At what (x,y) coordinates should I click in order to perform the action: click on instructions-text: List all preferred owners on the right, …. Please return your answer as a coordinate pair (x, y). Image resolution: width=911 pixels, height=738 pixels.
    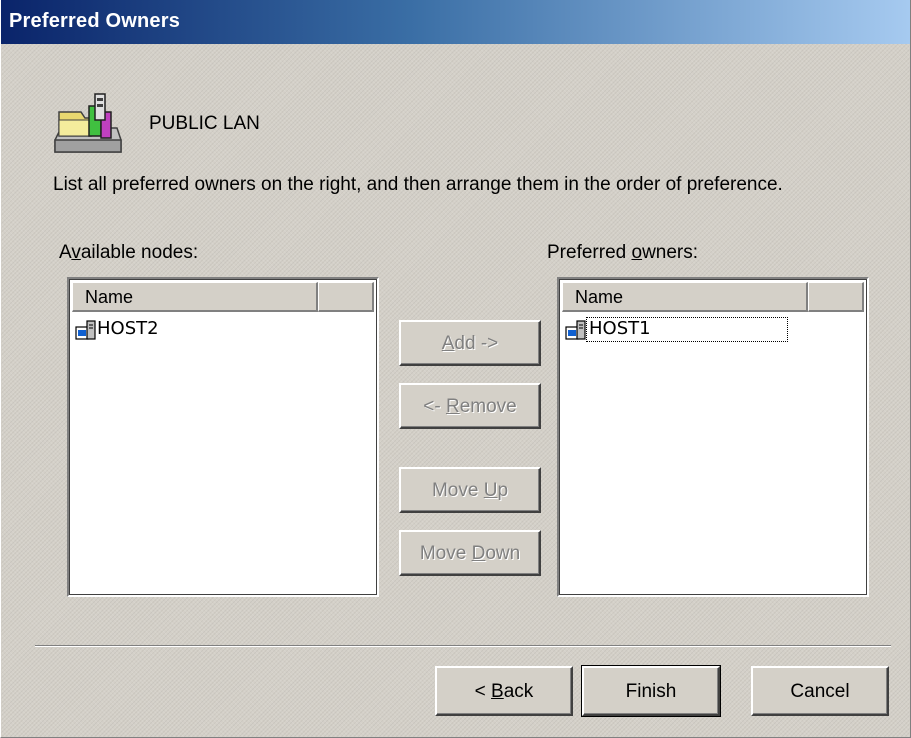
    Looking at the image, I should click on (418, 184).